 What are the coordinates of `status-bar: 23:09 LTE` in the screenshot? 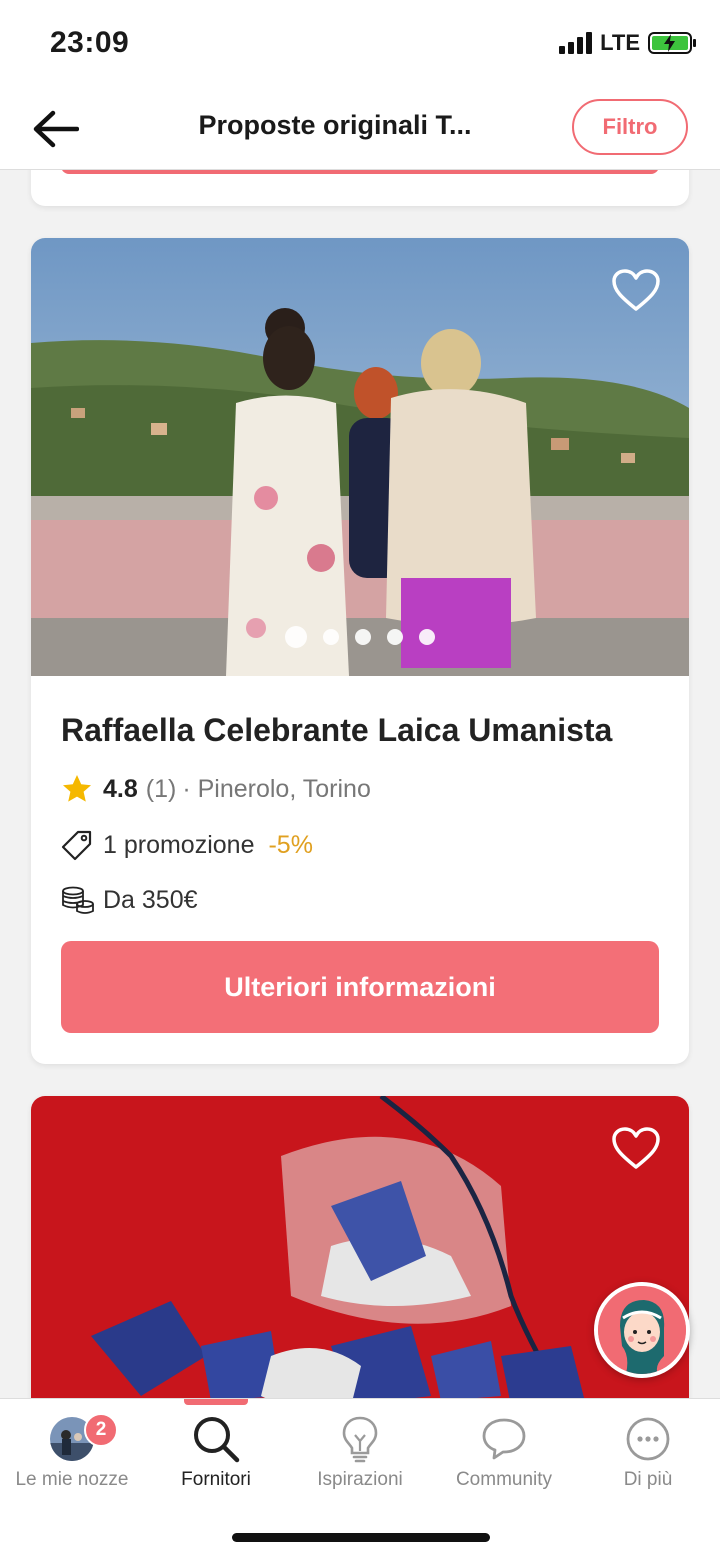 It's located at (360, 44).